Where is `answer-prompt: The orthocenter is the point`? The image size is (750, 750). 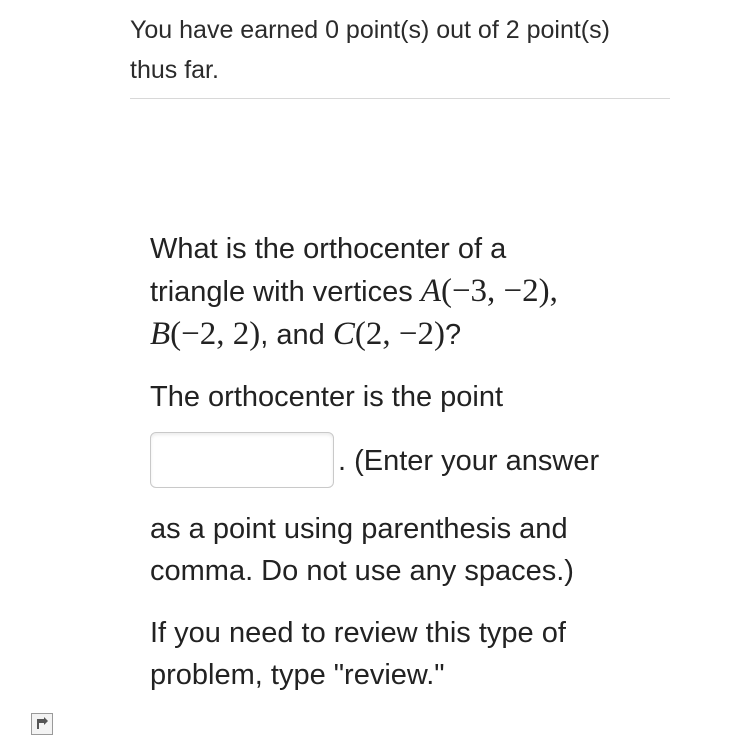
answer-prompt: The orthocenter is the point is located at coordinates (327, 397).